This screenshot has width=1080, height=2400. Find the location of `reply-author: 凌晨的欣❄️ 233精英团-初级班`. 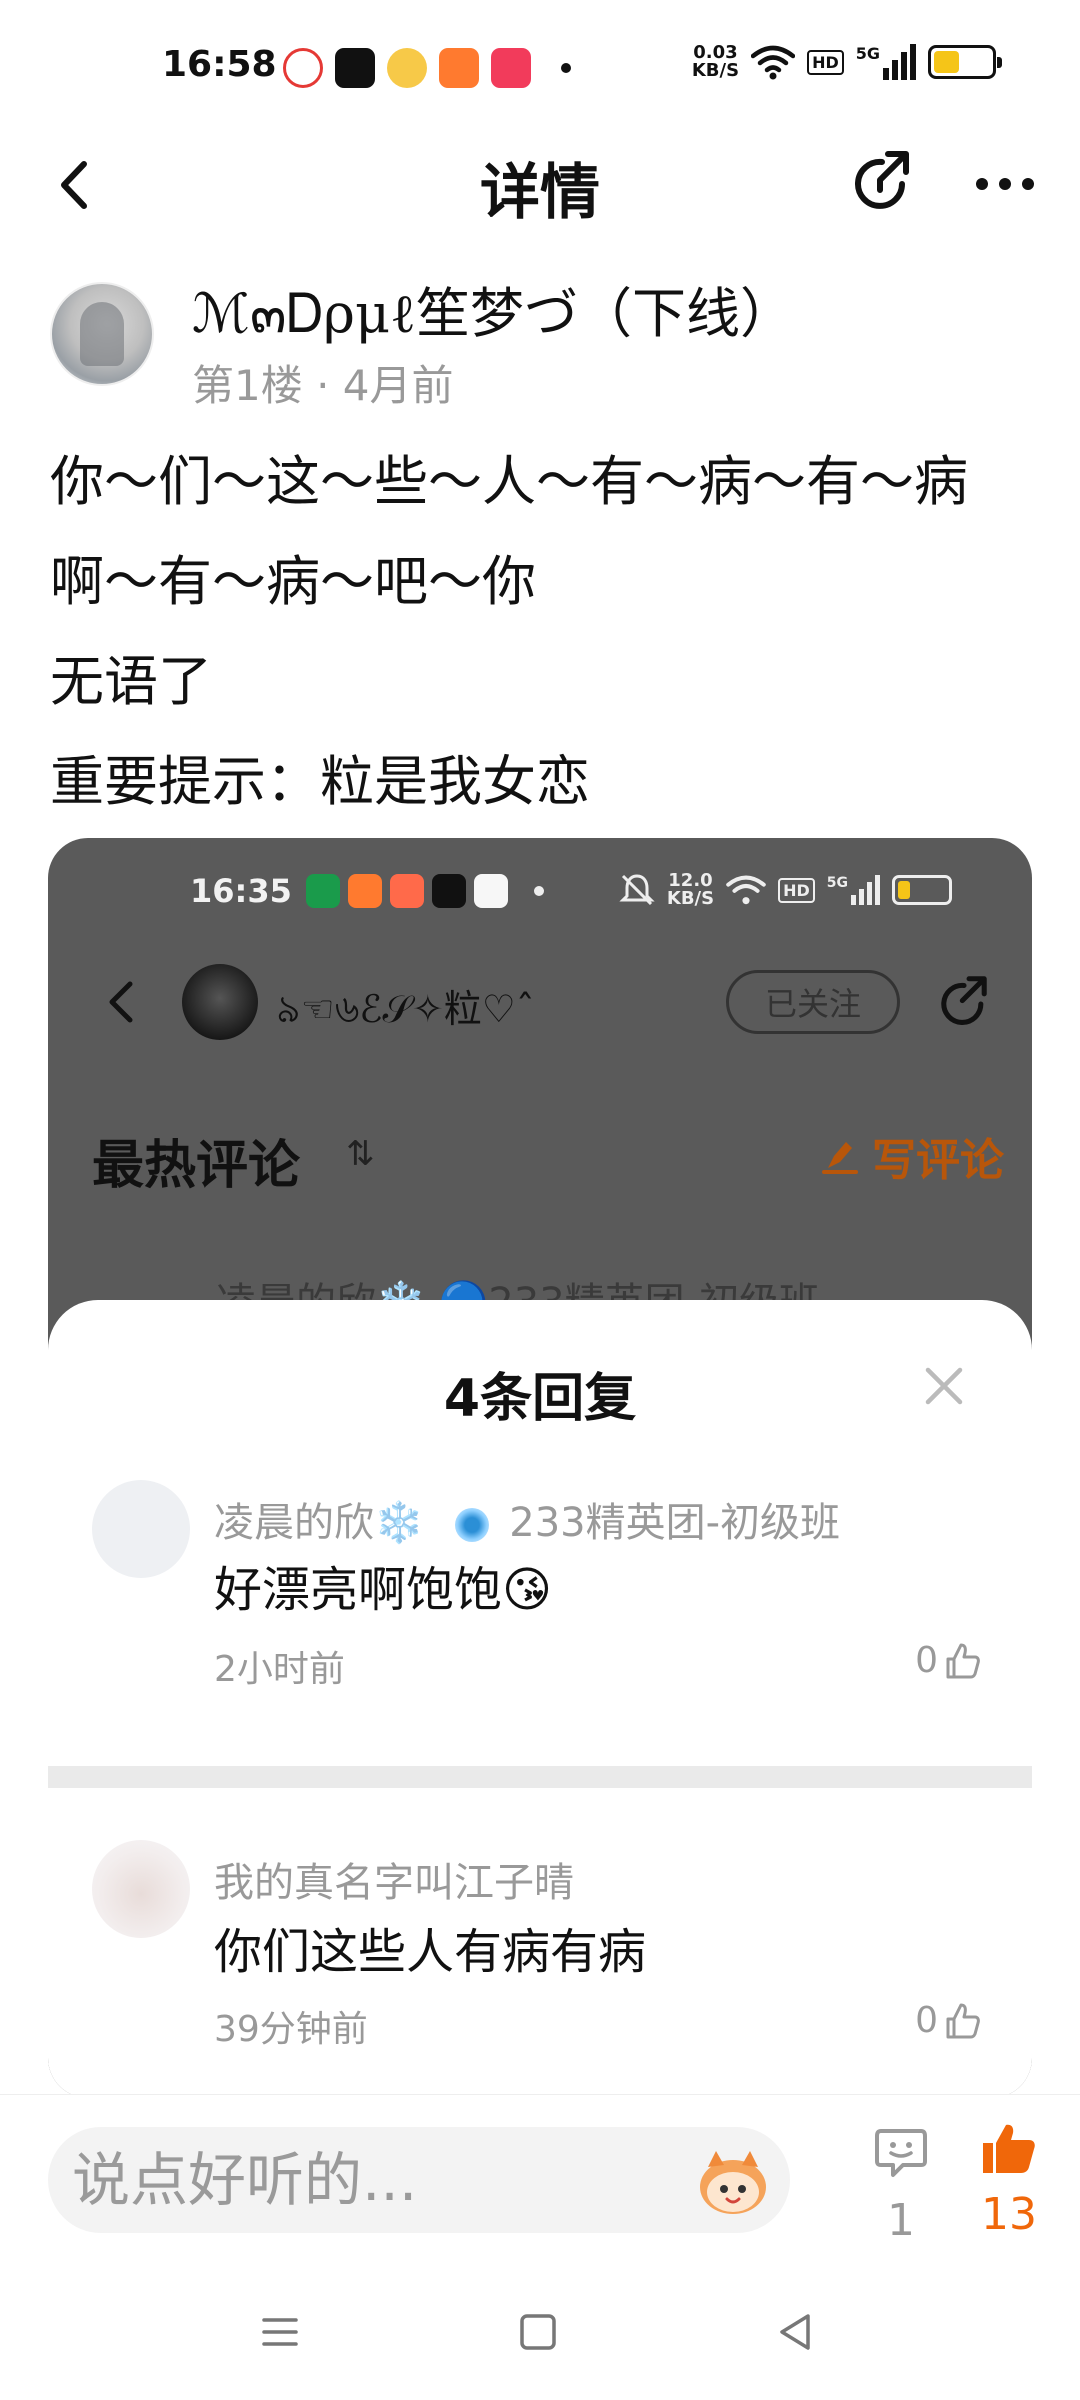

reply-author: 凌晨的欣❄️ 233精英团-初级班 is located at coordinates (527, 1519).